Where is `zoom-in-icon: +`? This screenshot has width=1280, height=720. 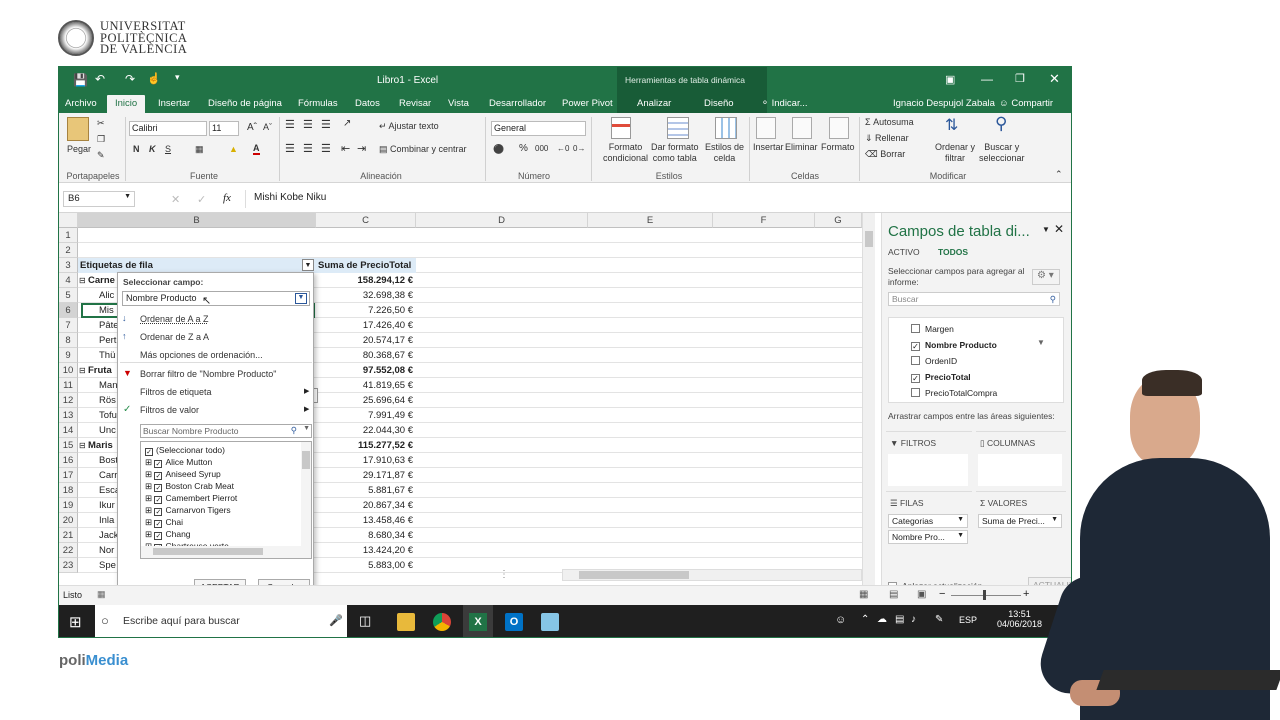 zoom-in-icon: + is located at coordinates (1026, 594).